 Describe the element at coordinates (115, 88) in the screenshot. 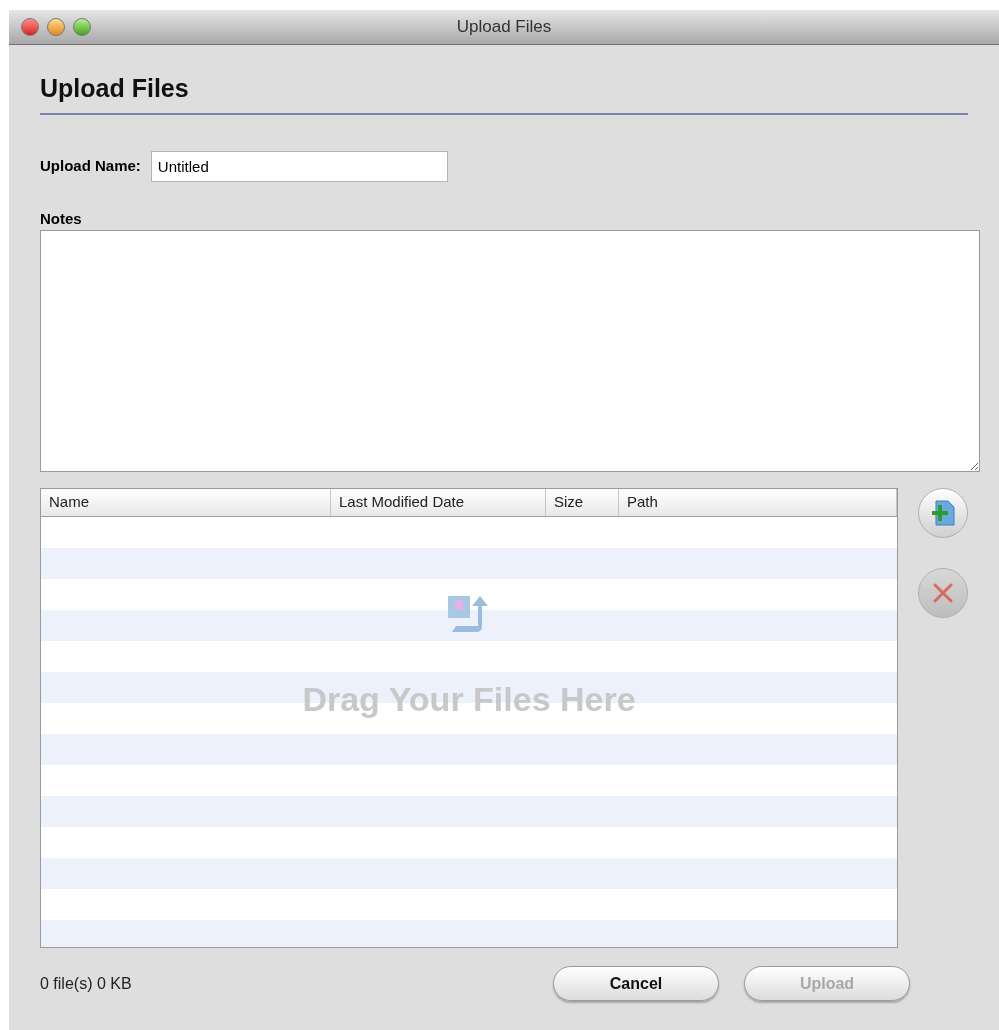

I see `dialog-heading: Upload Files` at that location.